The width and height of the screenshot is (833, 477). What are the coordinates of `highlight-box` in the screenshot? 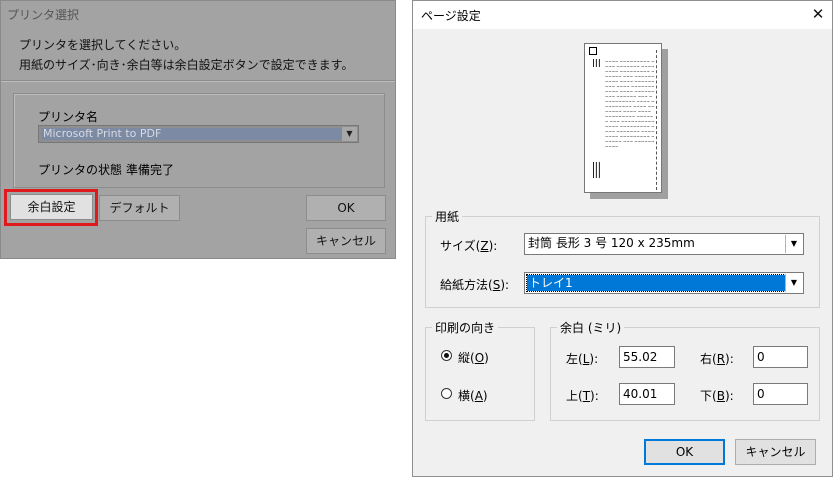 It's located at (51, 207).